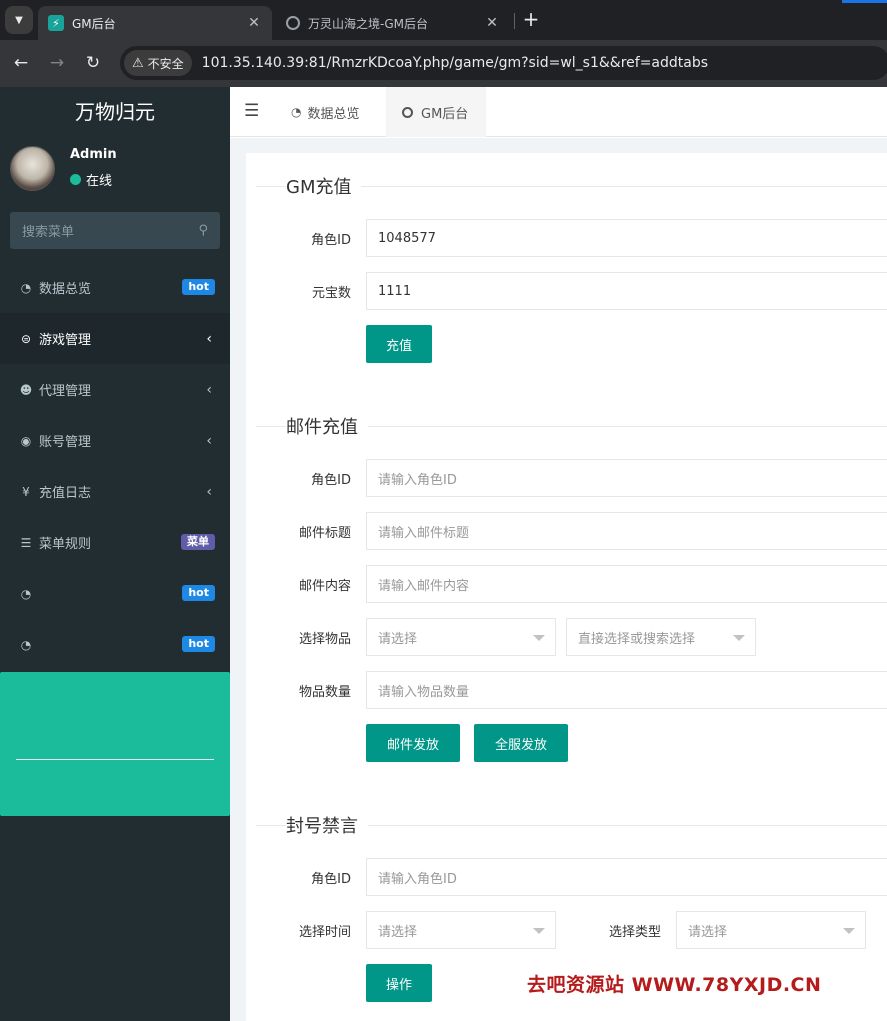  What do you see at coordinates (115, 744) in the screenshot?
I see `sidebar-info-panel` at bounding box center [115, 744].